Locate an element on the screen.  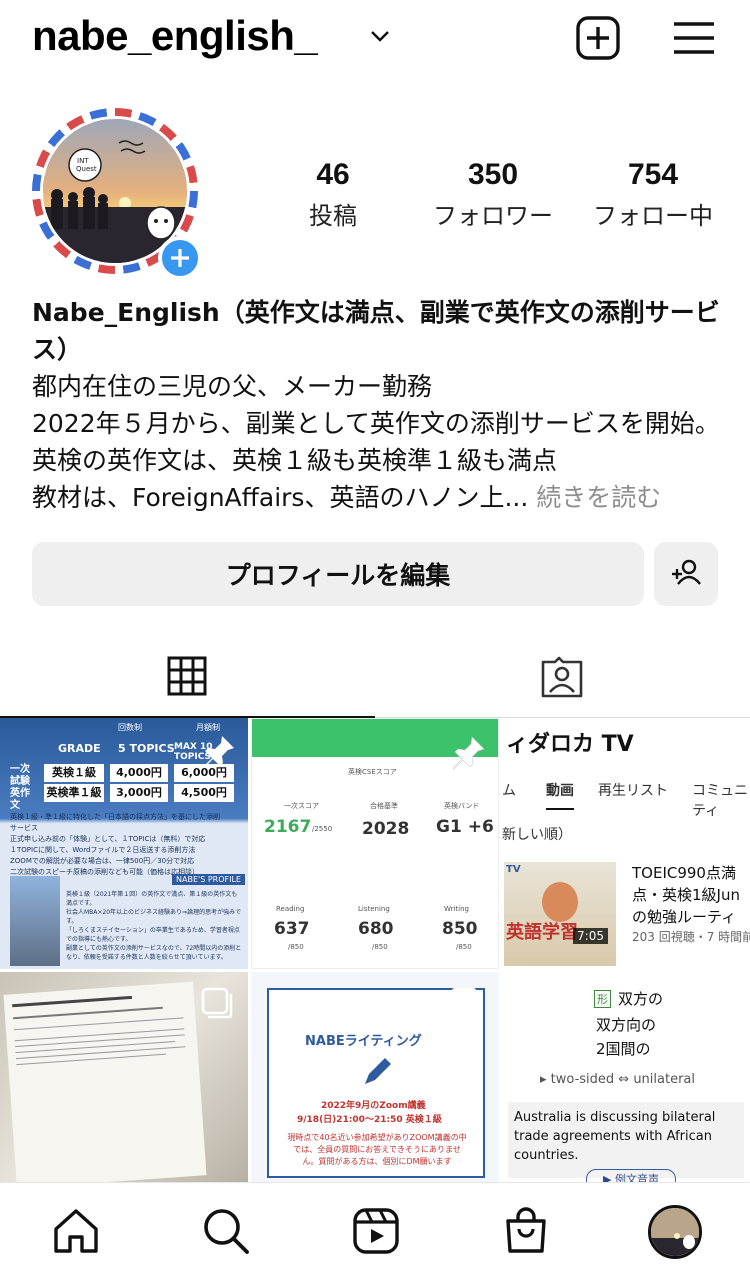
post-bullet: １TOPICに関して、Wordファイルで２日返送する添削方法 is located at coordinates (103, 850).